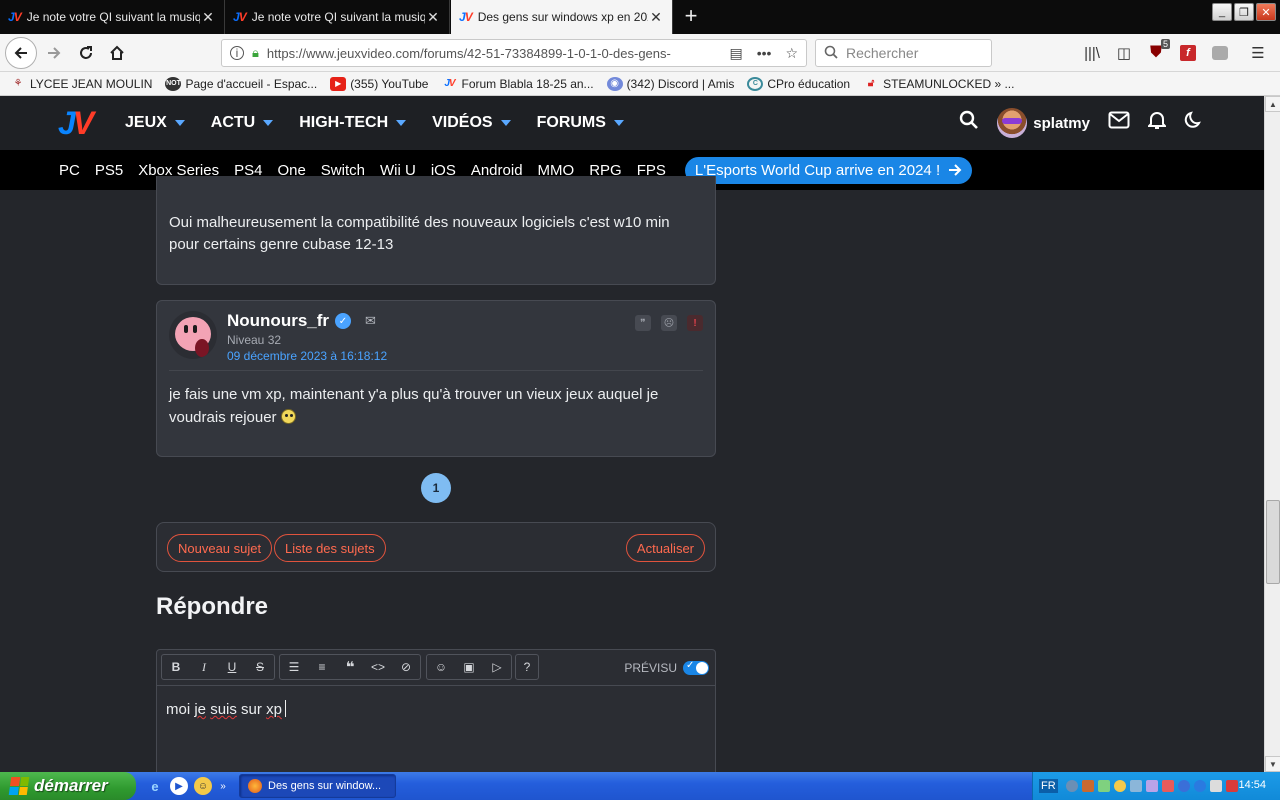 The height and width of the screenshot is (800, 1280). What do you see at coordinates (69, 170) in the screenshot?
I see `platform-link: PC` at bounding box center [69, 170].